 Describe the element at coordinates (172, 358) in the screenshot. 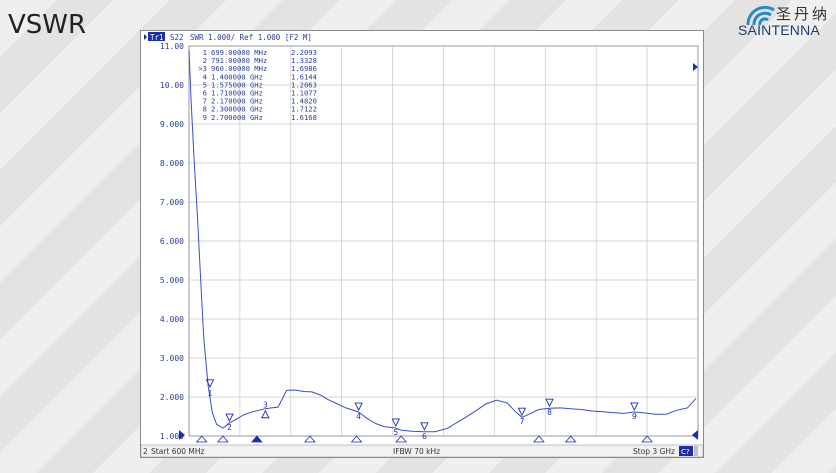

I see `y-tick-label: 3.000` at that location.